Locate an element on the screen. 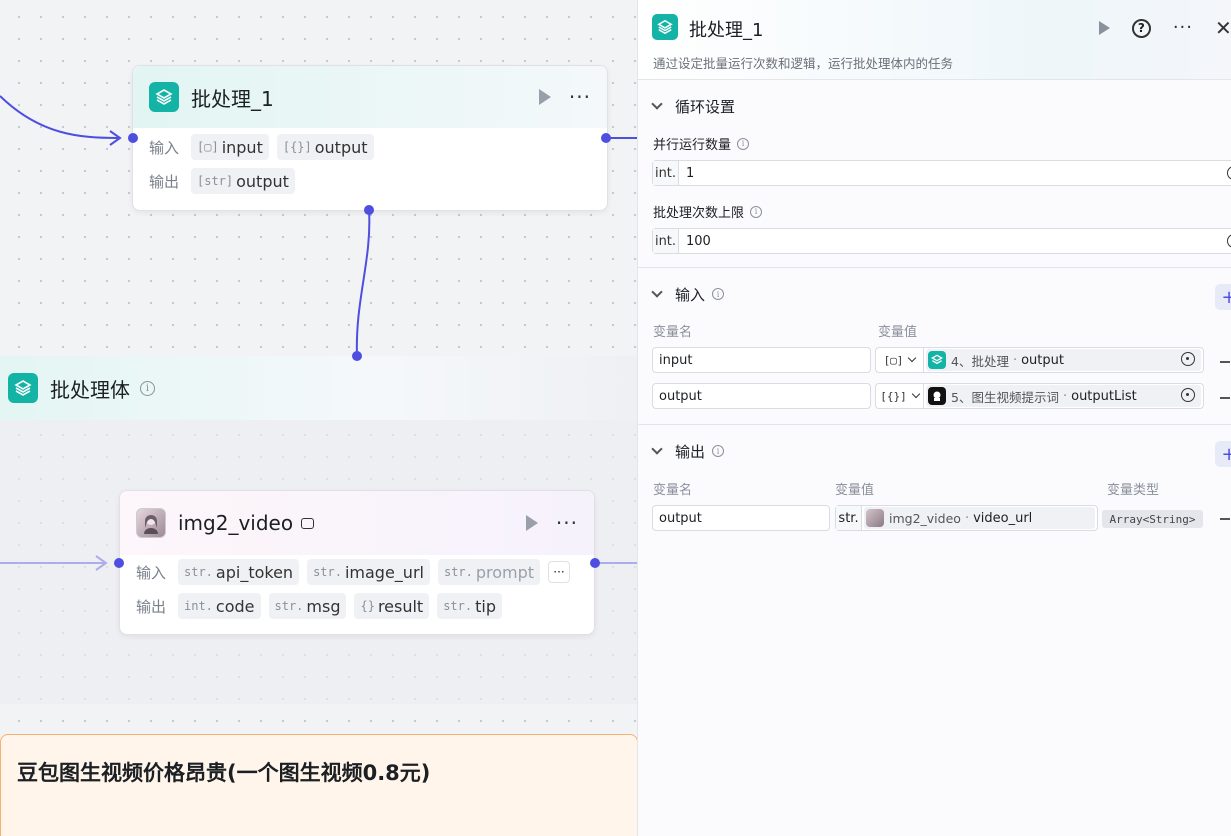  add-input-button: + is located at coordinates (1223, 297).